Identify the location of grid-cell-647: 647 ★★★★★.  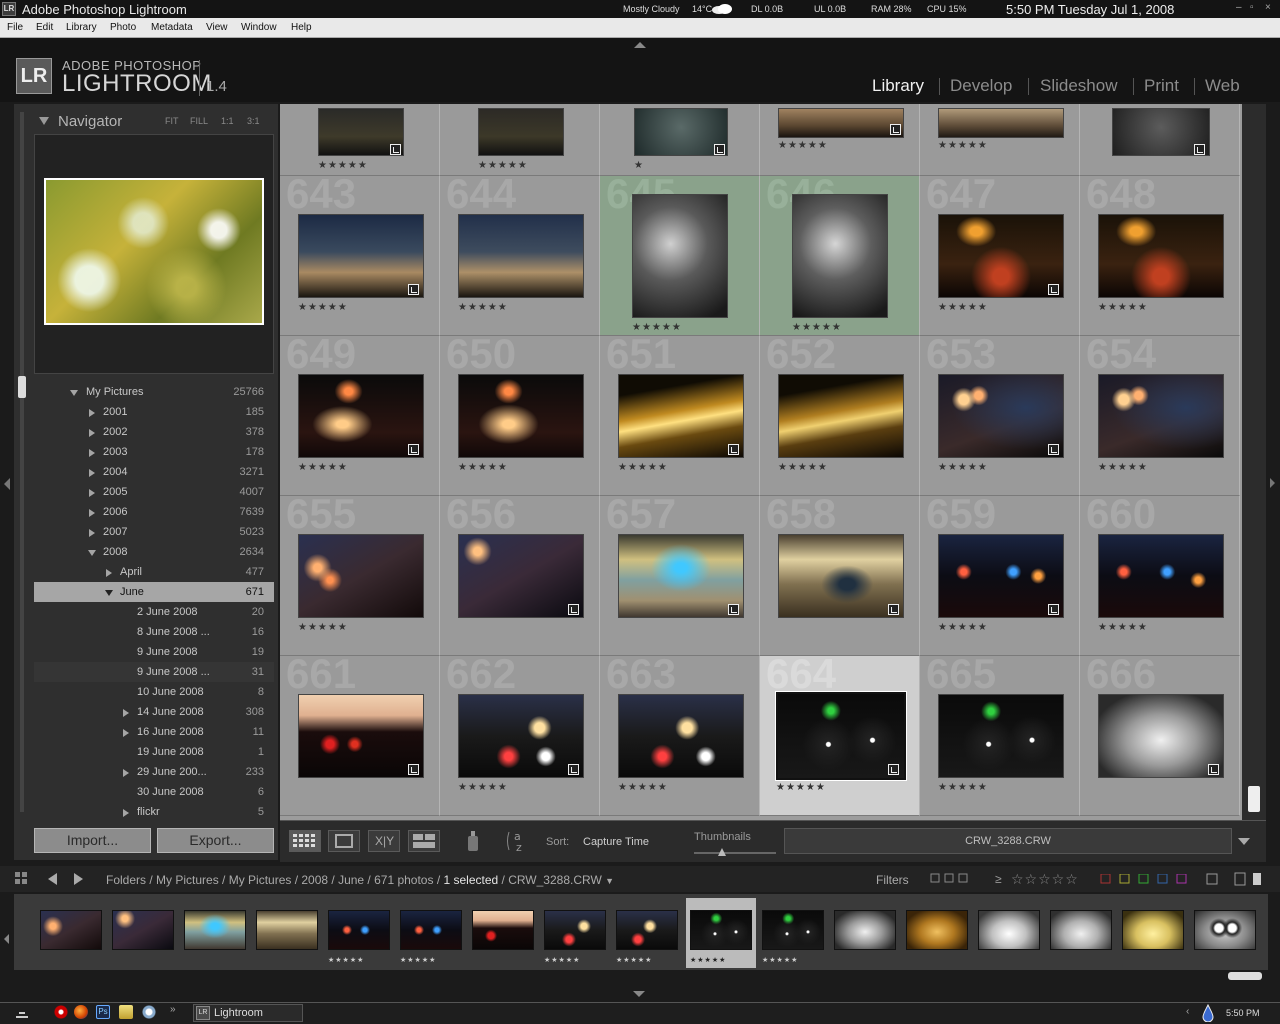
(1000, 253).